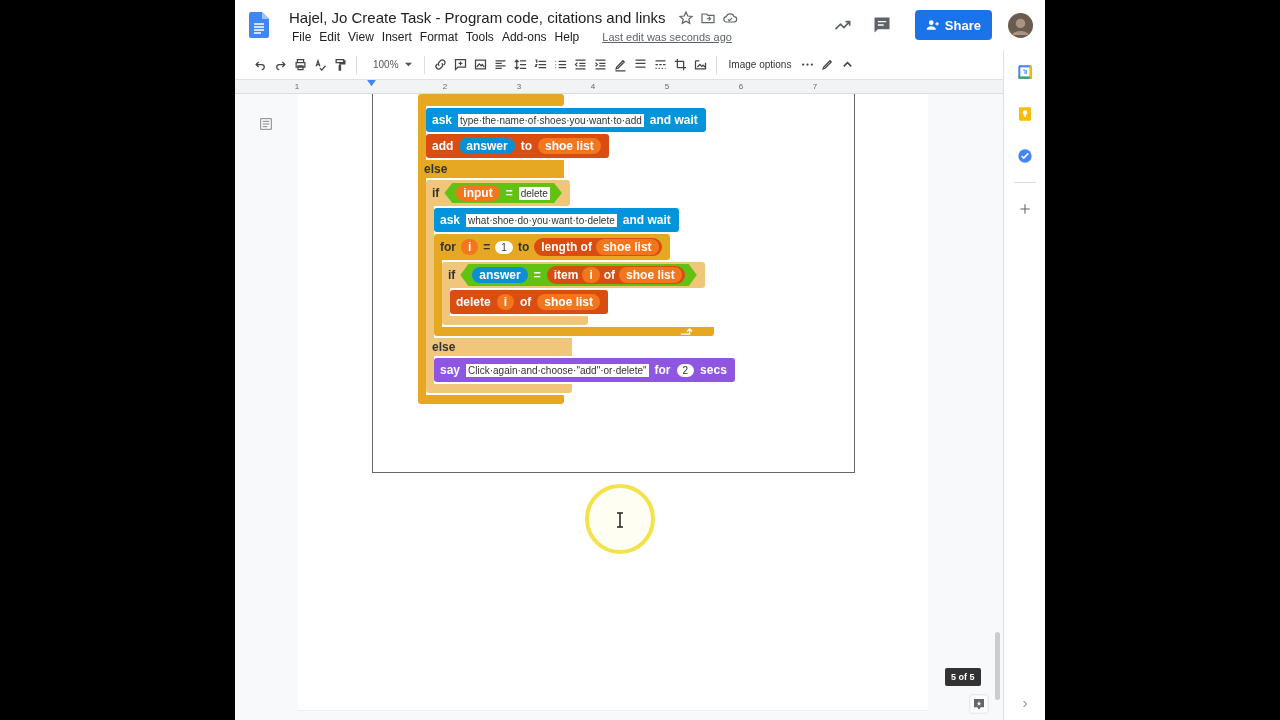 The width and height of the screenshot is (1280, 720). What do you see at coordinates (680, 64) in the screenshot?
I see `crop-icon` at bounding box center [680, 64].